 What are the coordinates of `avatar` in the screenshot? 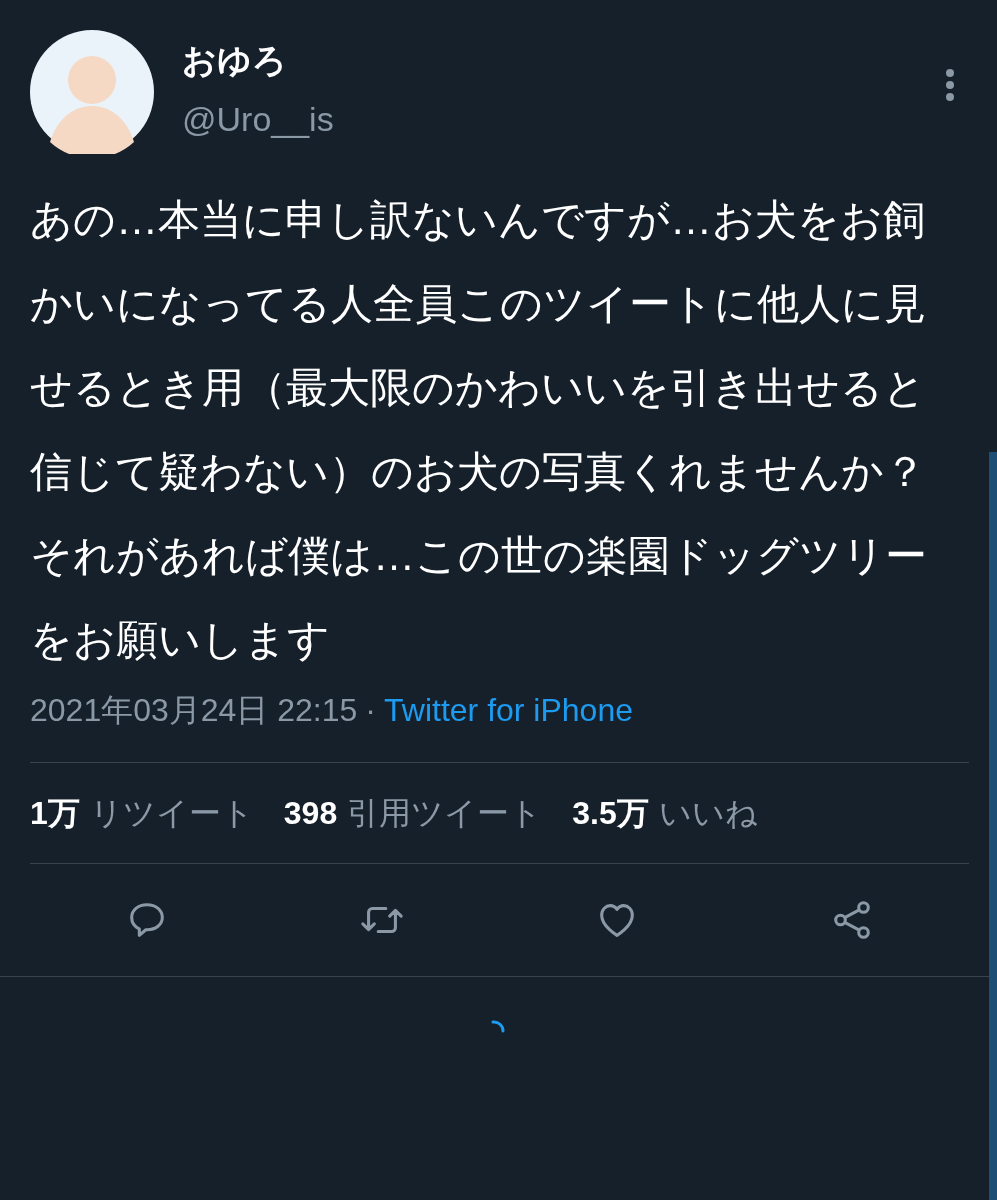 It's located at (92, 92).